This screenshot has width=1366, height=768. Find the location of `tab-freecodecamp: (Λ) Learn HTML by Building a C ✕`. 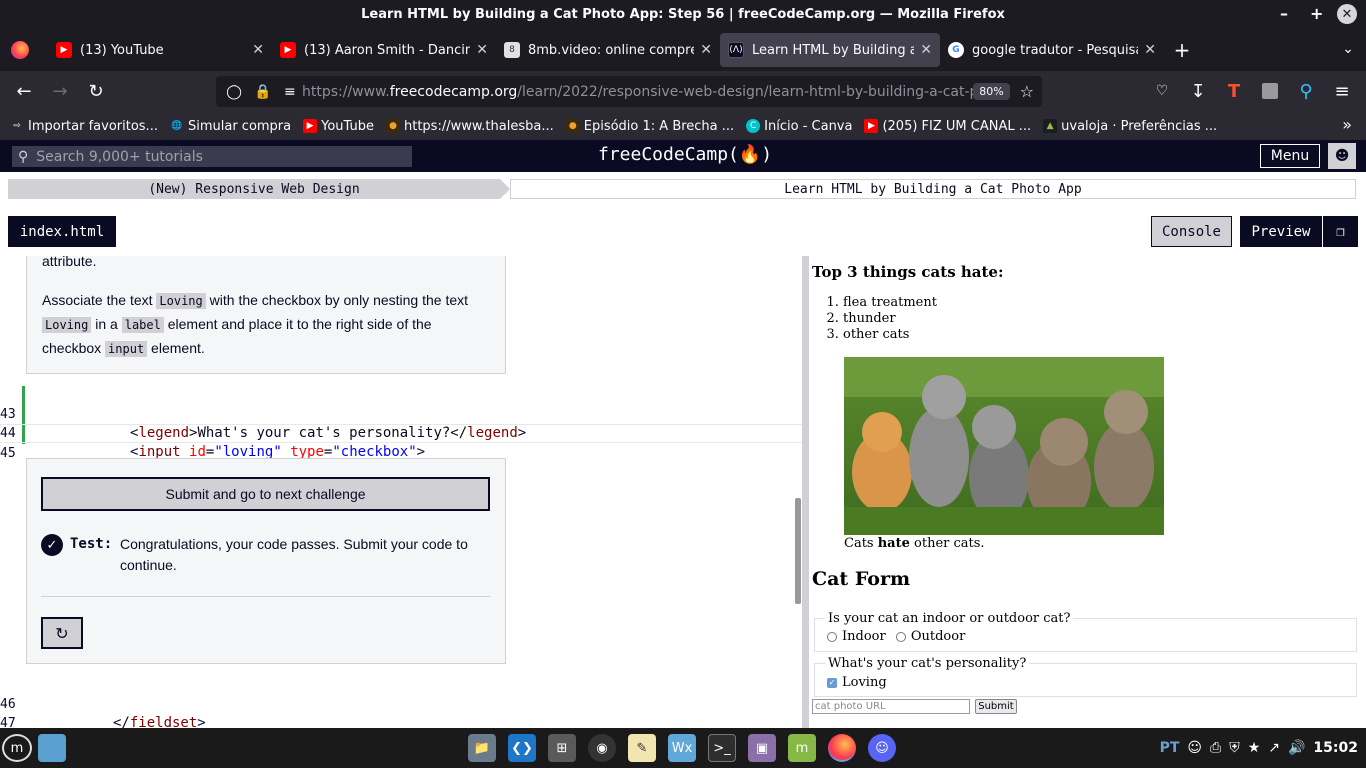

tab-freecodecamp: (Λ) Learn HTML by Building a C ✕ is located at coordinates (830, 50).